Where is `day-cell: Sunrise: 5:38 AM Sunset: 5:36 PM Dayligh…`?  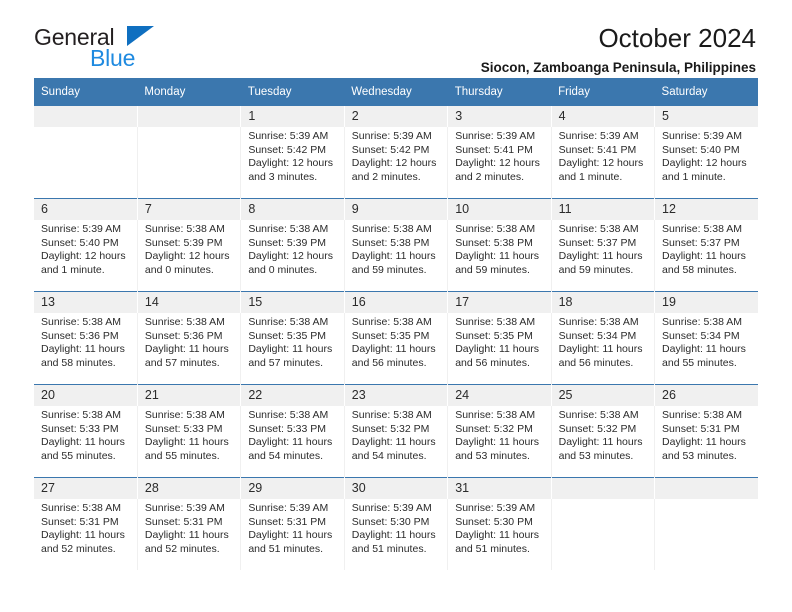 day-cell: Sunrise: 5:38 AM Sunset: 5:36 PM Dayligh… is located at coordinates (189, 349).